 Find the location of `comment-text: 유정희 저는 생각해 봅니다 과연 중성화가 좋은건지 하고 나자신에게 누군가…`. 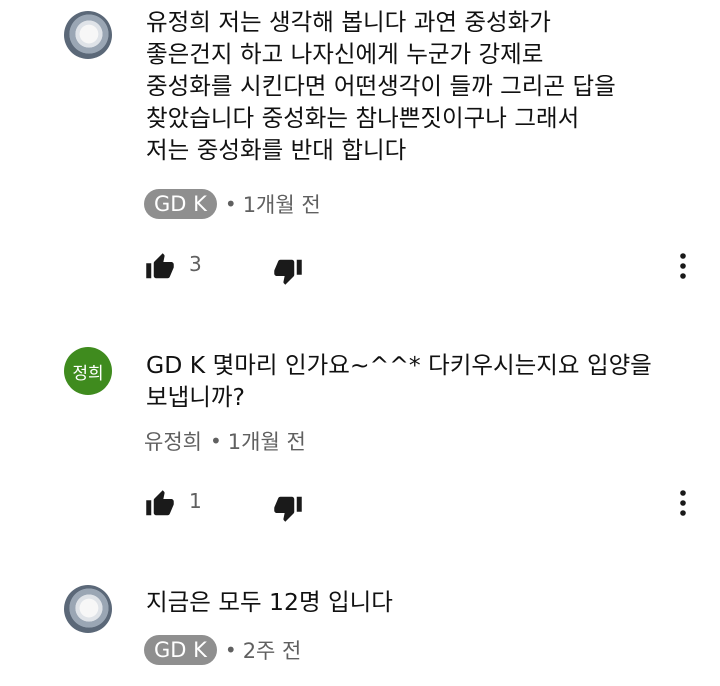

comment-text: 유정희 저는 생각해 봅니다 과연 중성화가 좋은건지 하고 나자신에게 누군가… is located at coordinates (381, 86).